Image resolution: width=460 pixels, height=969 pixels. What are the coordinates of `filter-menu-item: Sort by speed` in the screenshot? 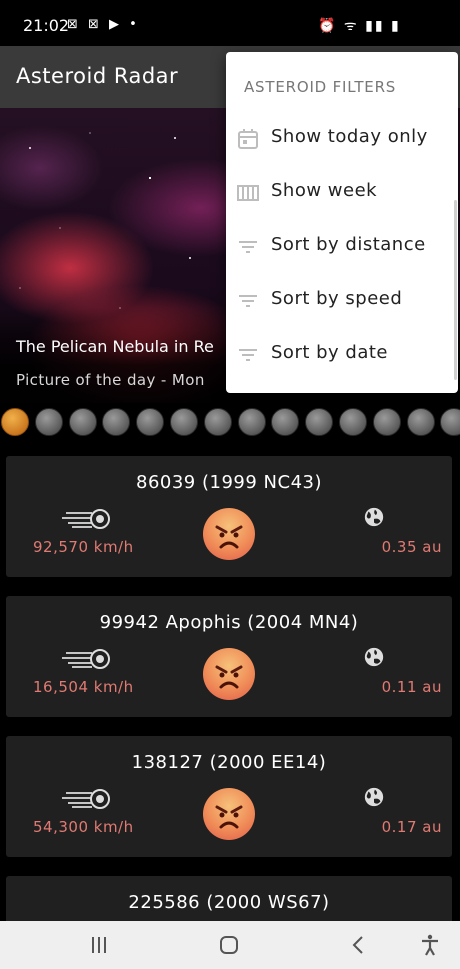 It's located at (342, 302).